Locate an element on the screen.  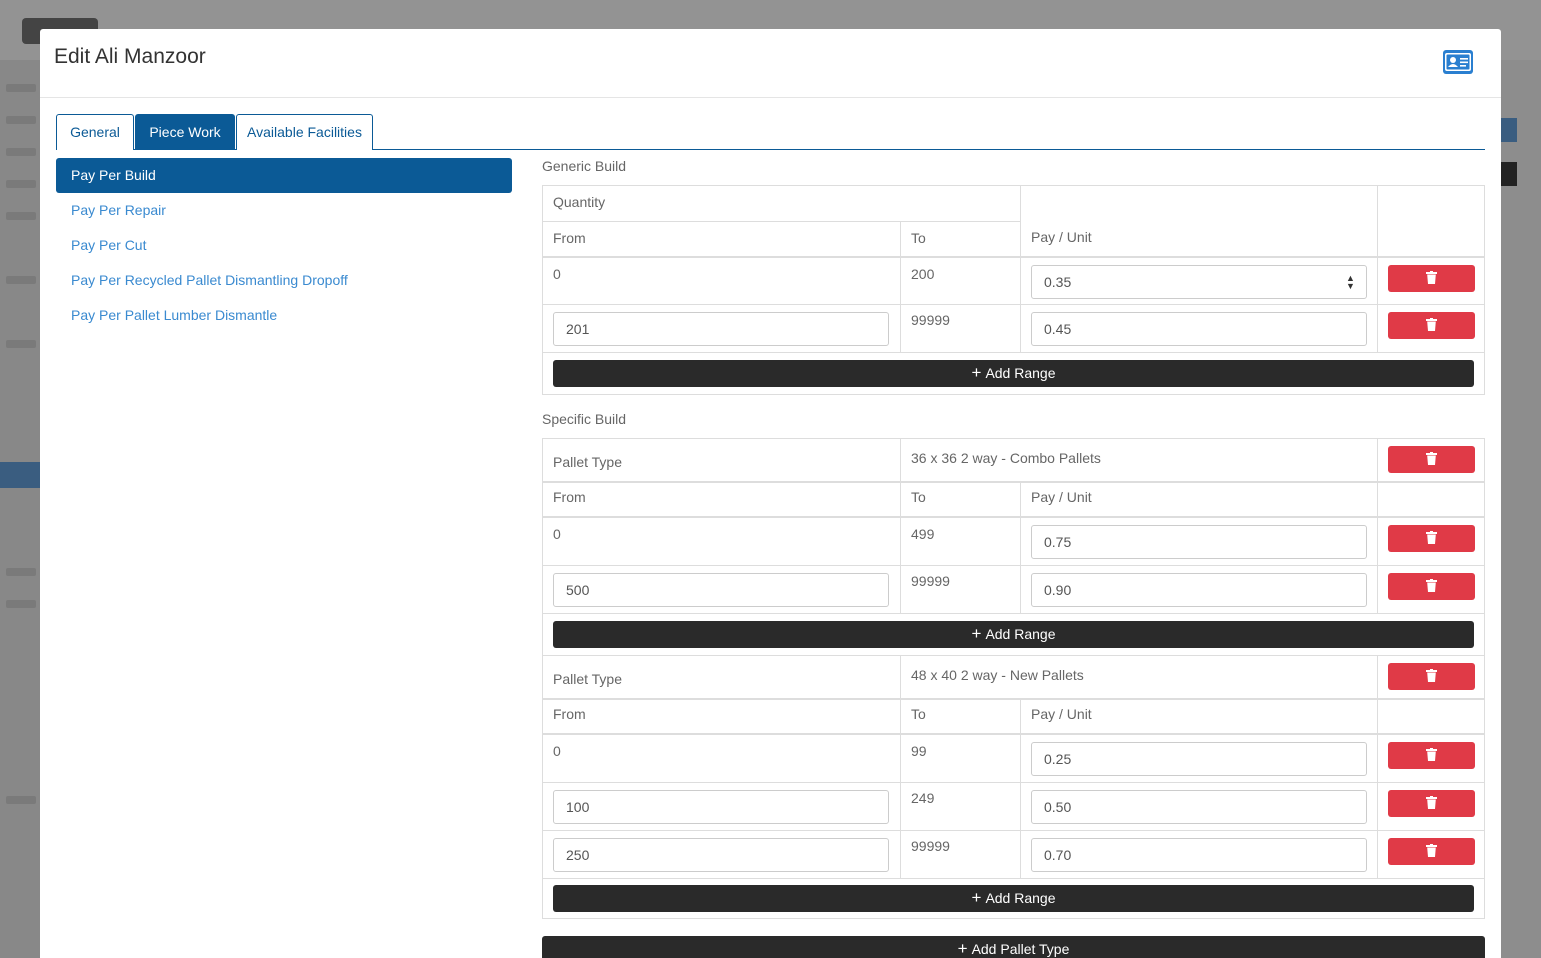
pay-unit-input: 0.75 is located at coordinates (1199, 542).